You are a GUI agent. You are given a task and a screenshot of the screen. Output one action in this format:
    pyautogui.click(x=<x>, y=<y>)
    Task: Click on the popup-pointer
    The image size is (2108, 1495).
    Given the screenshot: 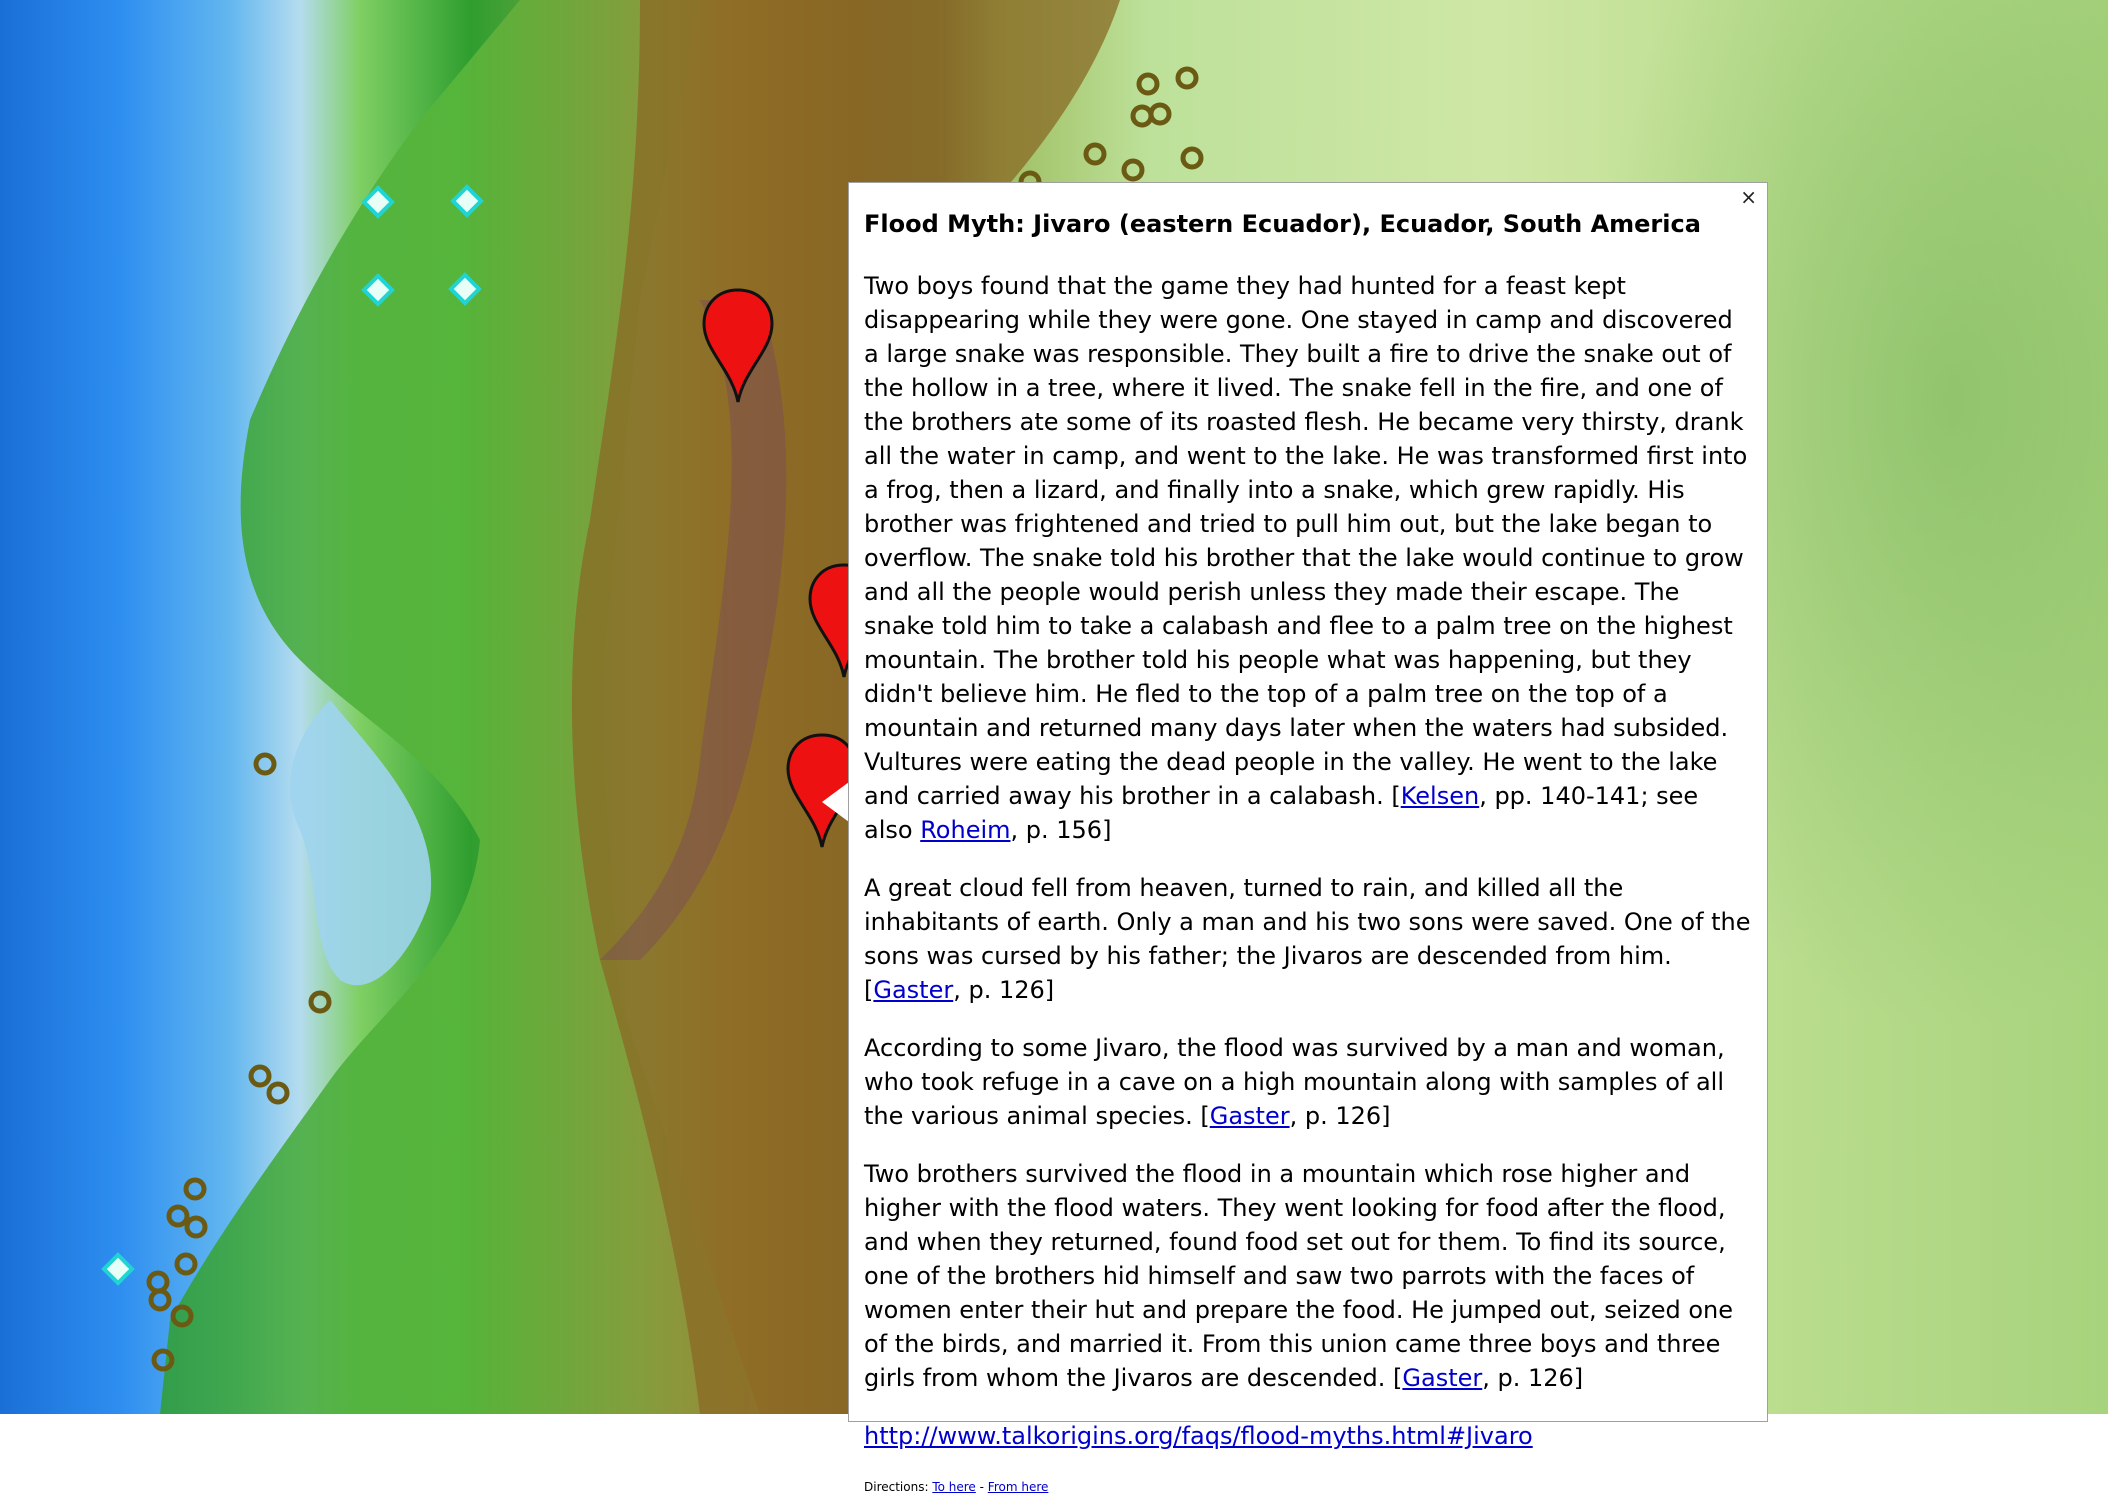 What is the action you would take?
    pyautogui.click(x=835, y=802)
    